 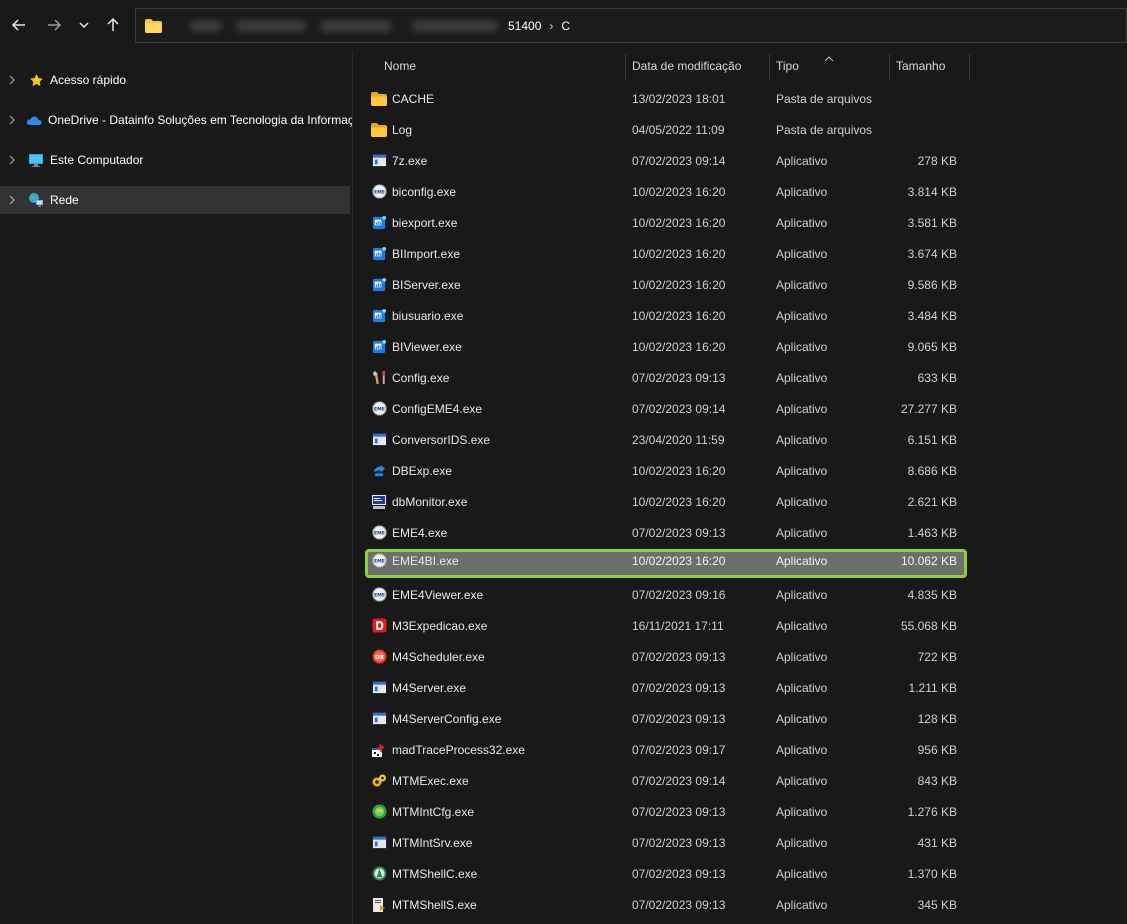 What do you see at coordinates (400, 66) in the screenshot?
I see `column-header-name: Nome` at bounding box center [400, 66].